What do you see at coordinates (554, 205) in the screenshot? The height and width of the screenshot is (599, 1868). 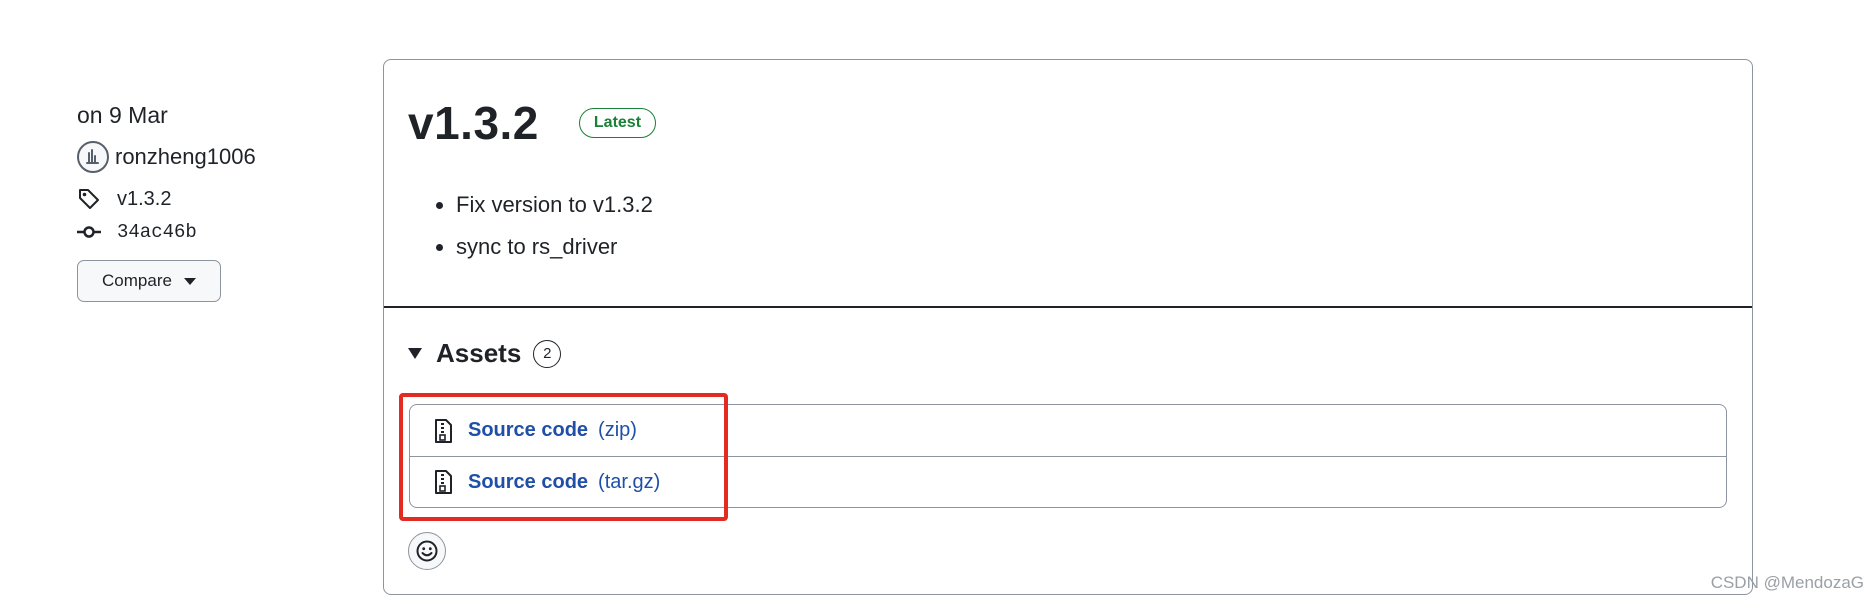 I see `release-note-item: Fix version to v1.3.2` at bounding box center [554, 205].